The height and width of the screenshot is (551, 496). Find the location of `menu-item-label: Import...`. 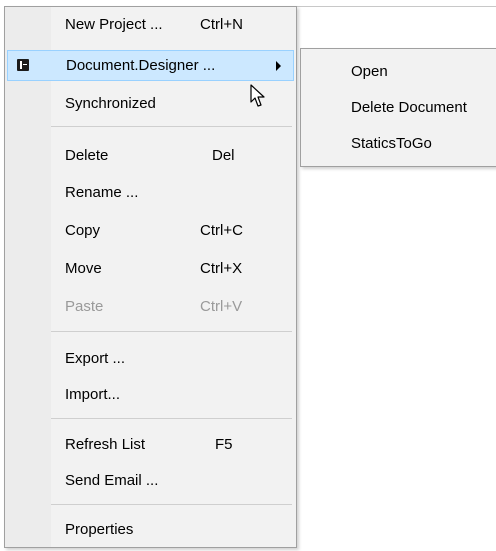

menu-item-label: Import... is located at coordinates (93, 394).